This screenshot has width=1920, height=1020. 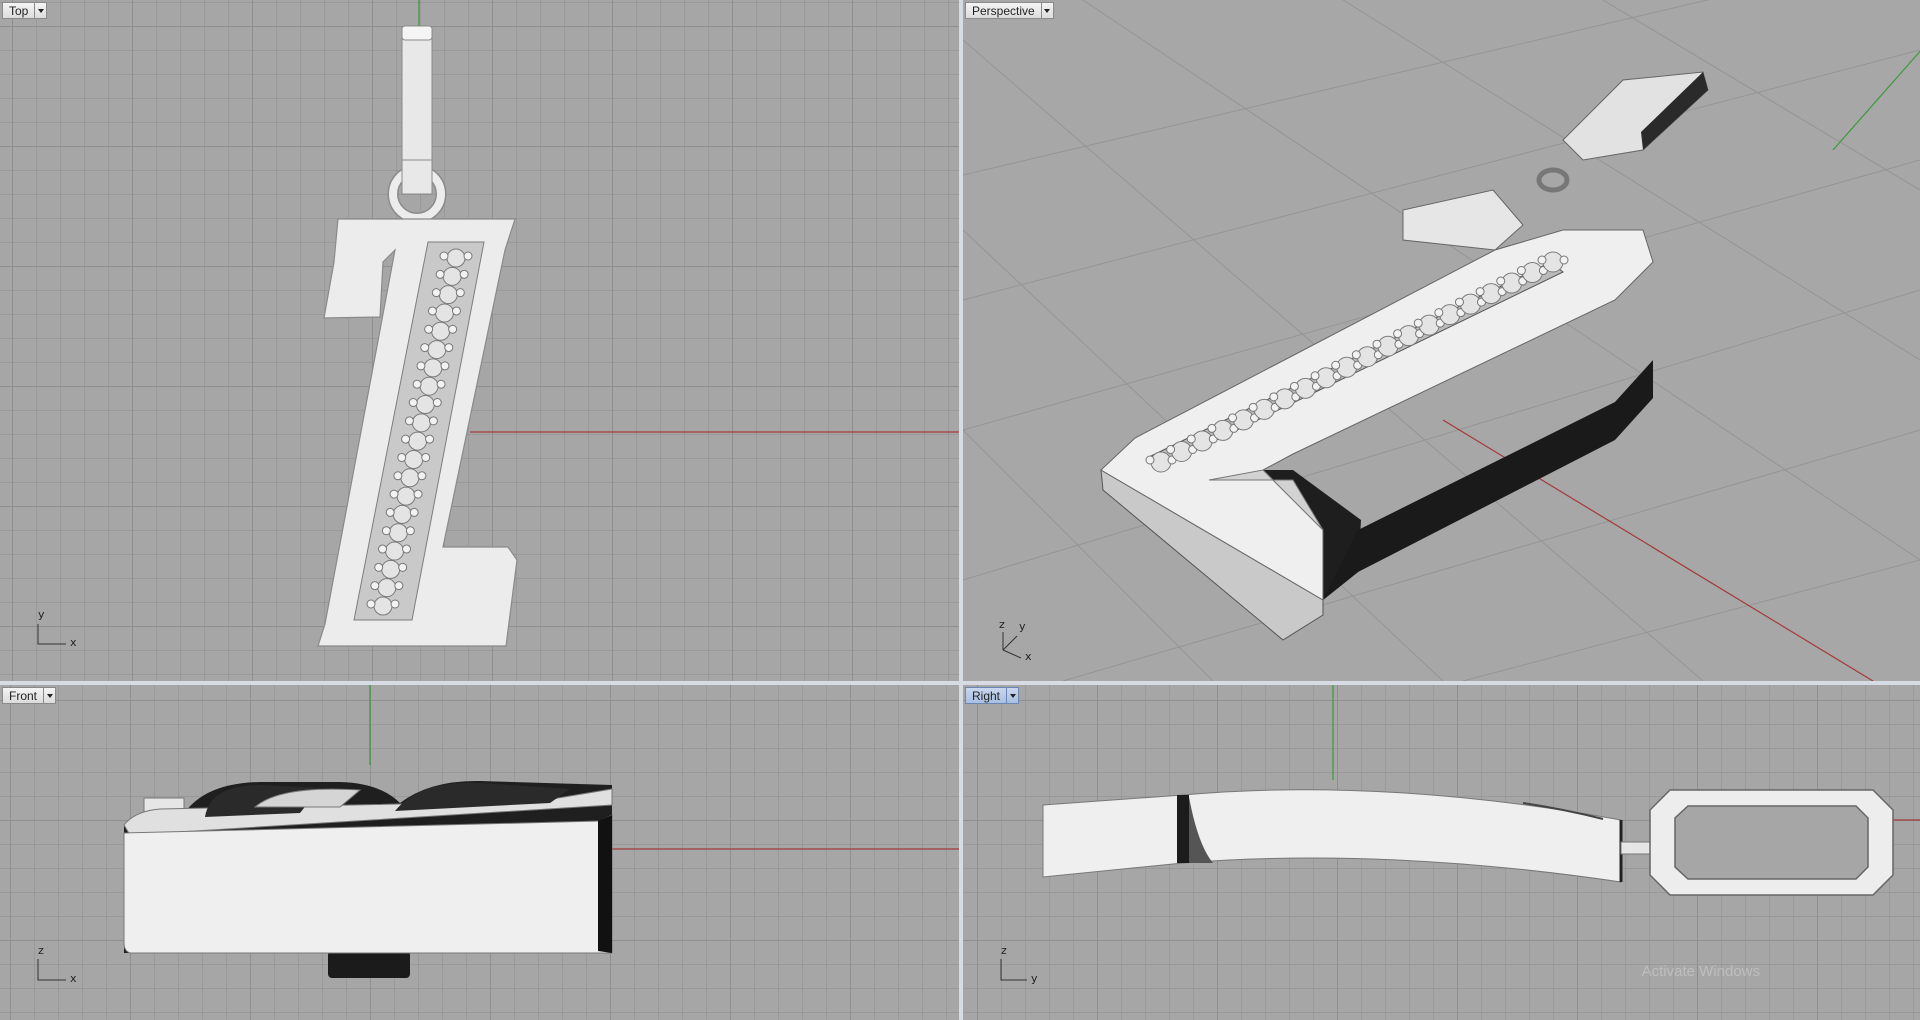 What do you see at coordinates (23, 695) in the screenshot?
I see `viewport-title: Front` at bounding box center [23, 695].